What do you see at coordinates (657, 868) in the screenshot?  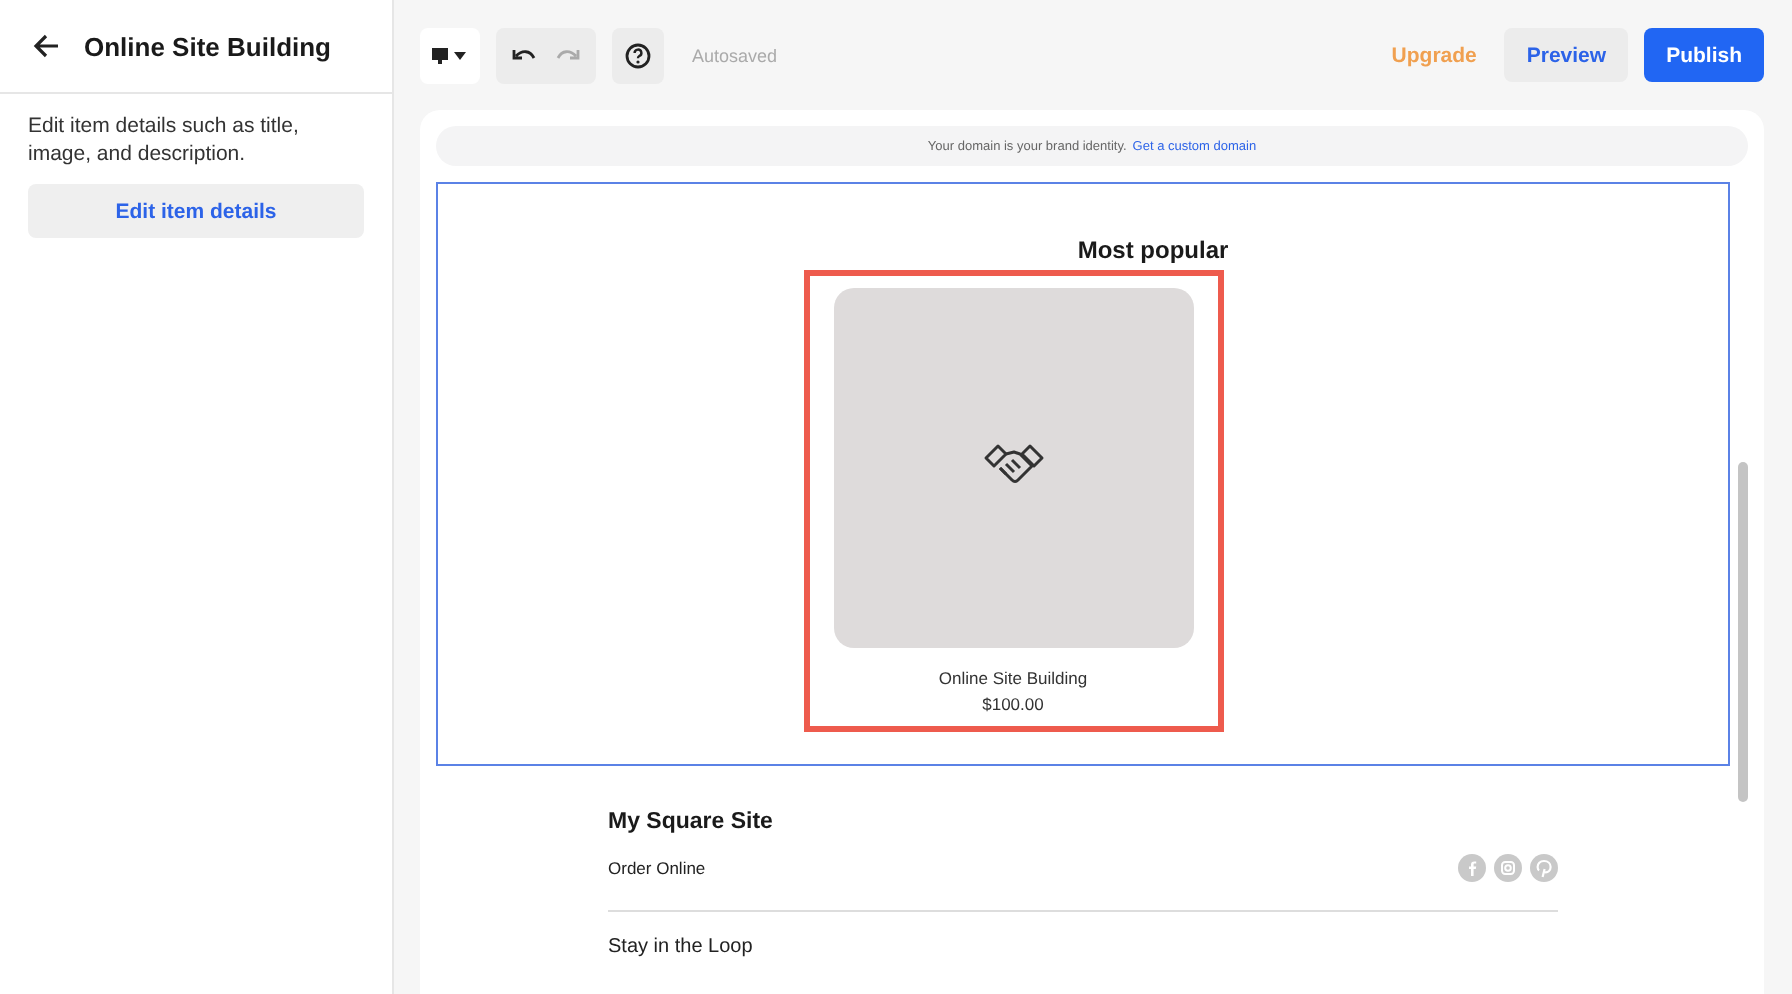 I see `order-online-link: Order Online` at bounding box center [657, 868].